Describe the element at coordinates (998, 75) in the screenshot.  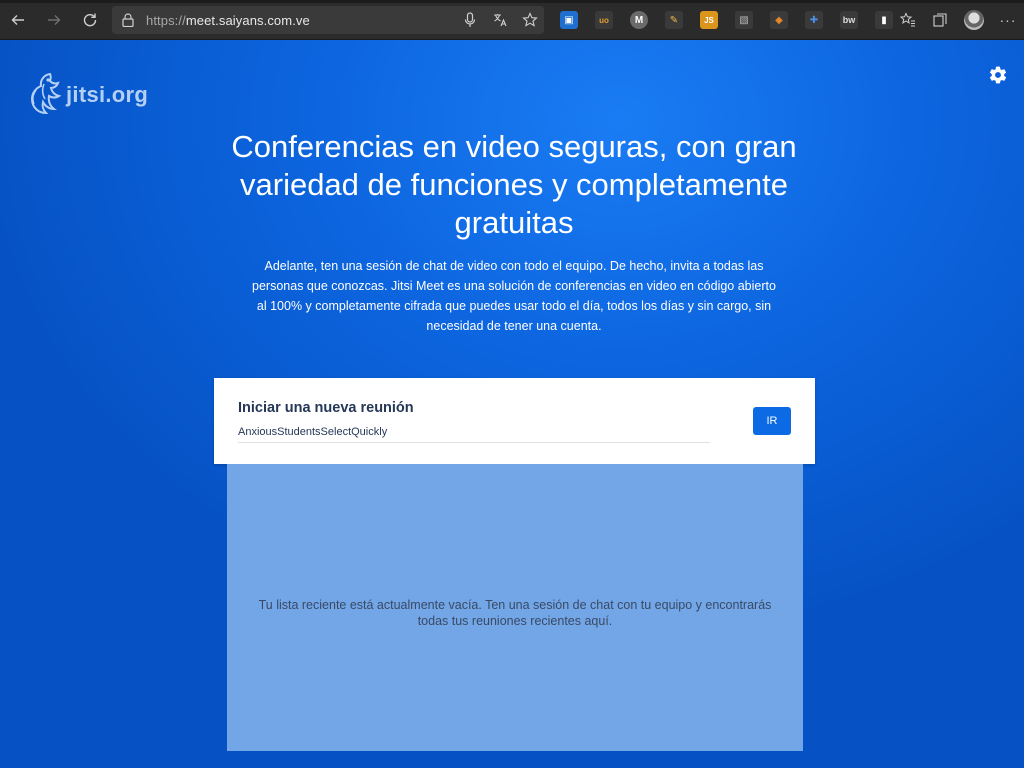
I see `gear-icon` at that location.